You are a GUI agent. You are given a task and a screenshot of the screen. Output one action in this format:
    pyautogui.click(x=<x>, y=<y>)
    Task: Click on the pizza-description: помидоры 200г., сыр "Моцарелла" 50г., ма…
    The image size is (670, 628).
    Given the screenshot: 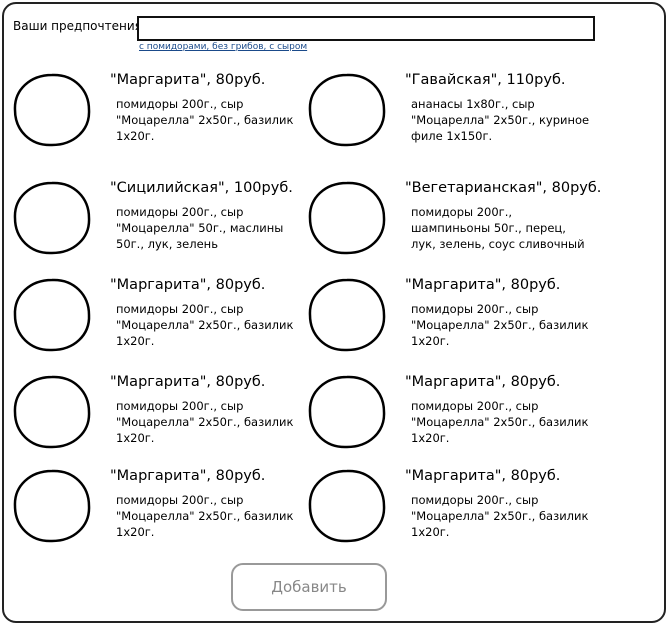 What is the action you would take?
    pyautogui.click(x=200, y=228)
    